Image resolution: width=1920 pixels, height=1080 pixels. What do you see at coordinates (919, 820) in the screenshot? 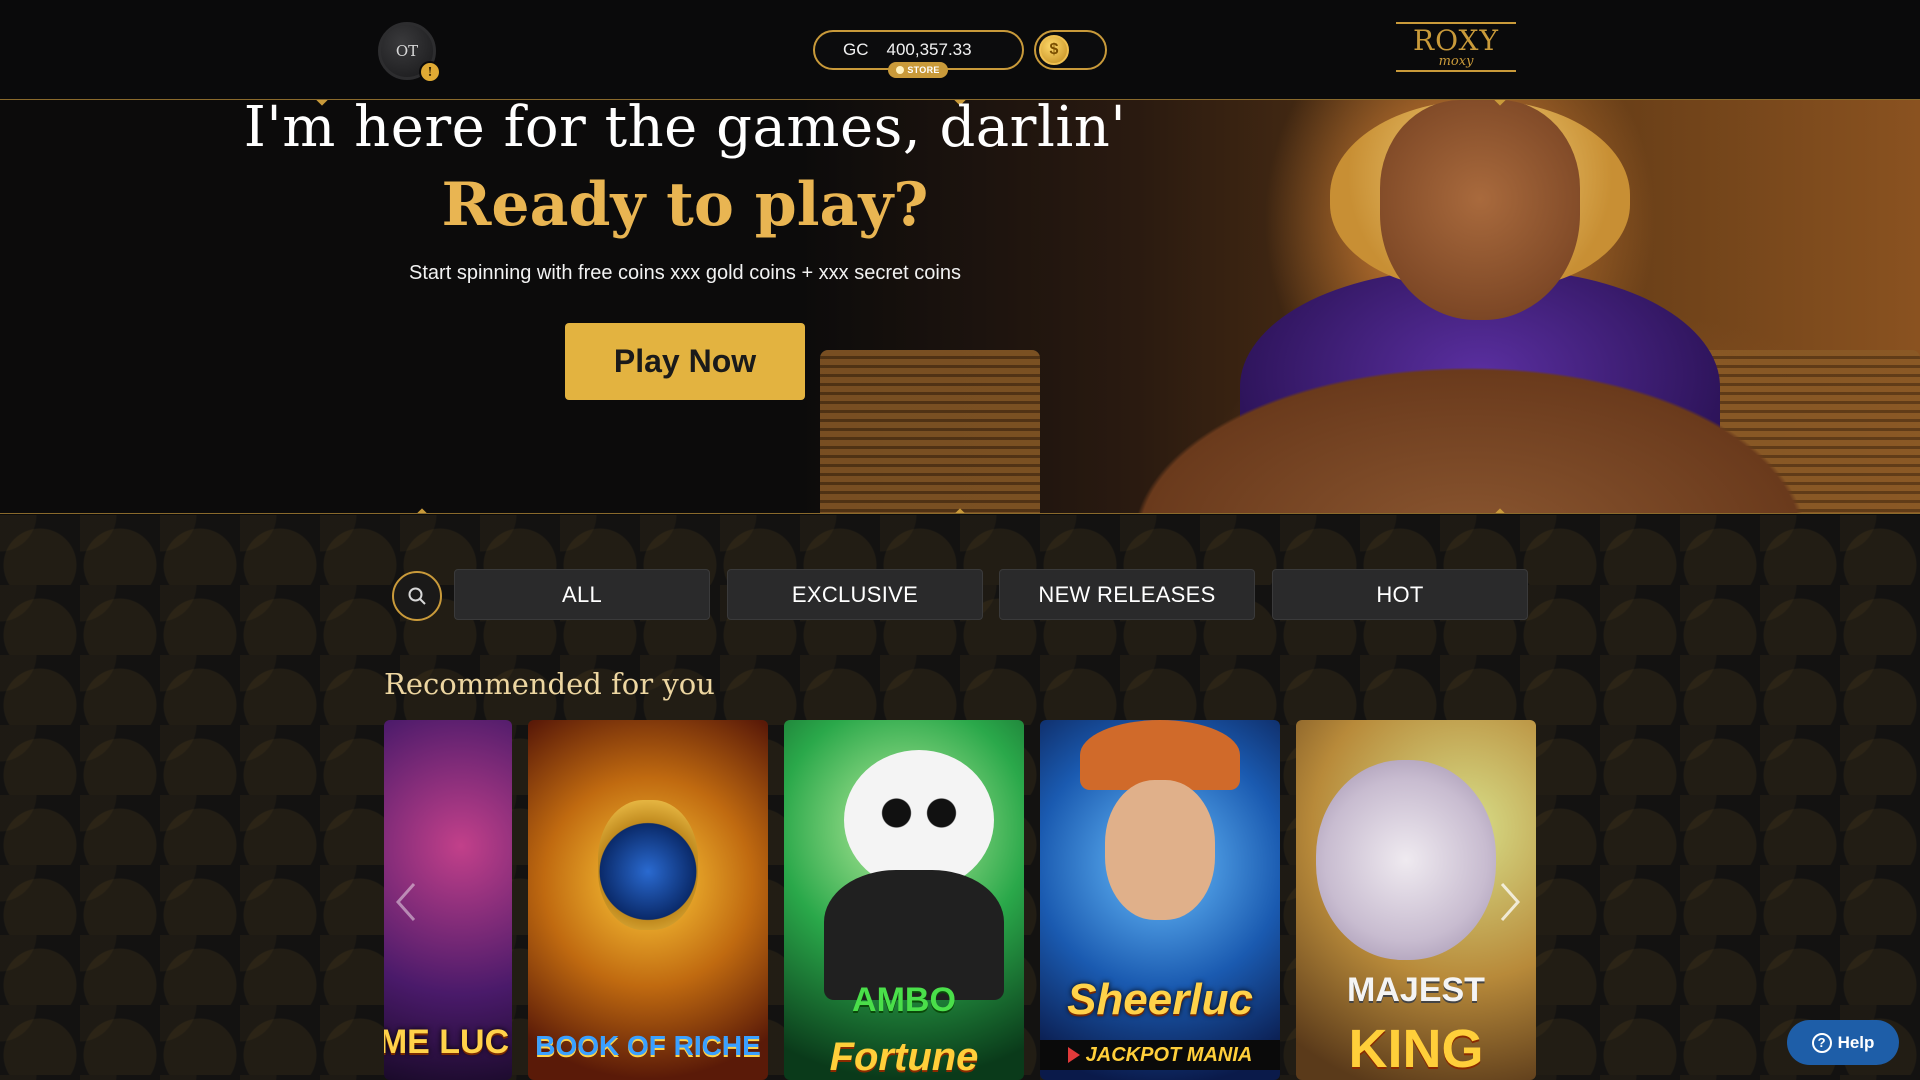
I see `panda-art` at bounding box center [919, 820].